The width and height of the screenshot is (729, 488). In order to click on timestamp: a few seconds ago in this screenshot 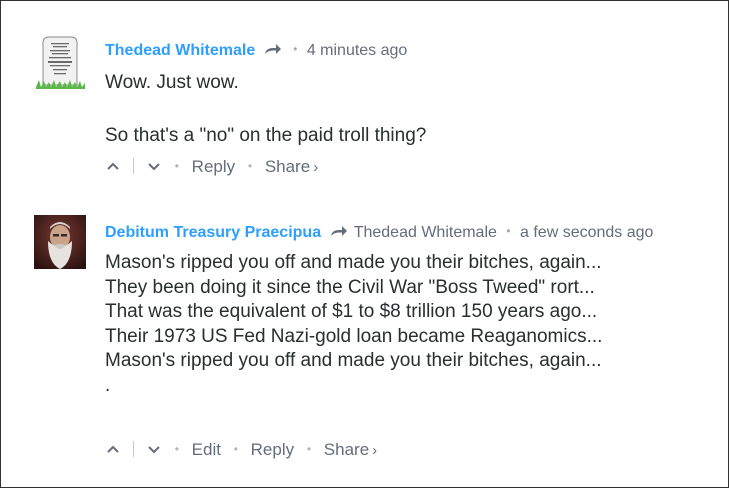, I will do `click(586, 232)`.